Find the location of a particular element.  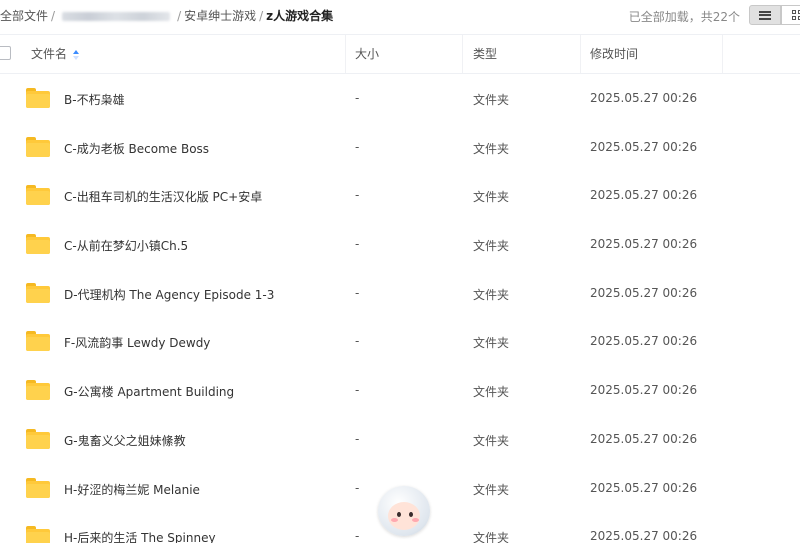

column-name-label: 文件名 is located at coordinates (49, 54).